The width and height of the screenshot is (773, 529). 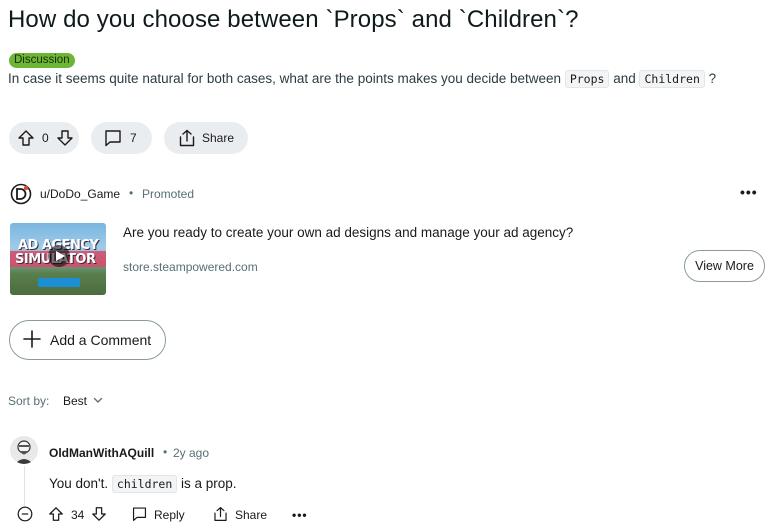 I want to click on share-button: Share, so click(x=206, y=138).